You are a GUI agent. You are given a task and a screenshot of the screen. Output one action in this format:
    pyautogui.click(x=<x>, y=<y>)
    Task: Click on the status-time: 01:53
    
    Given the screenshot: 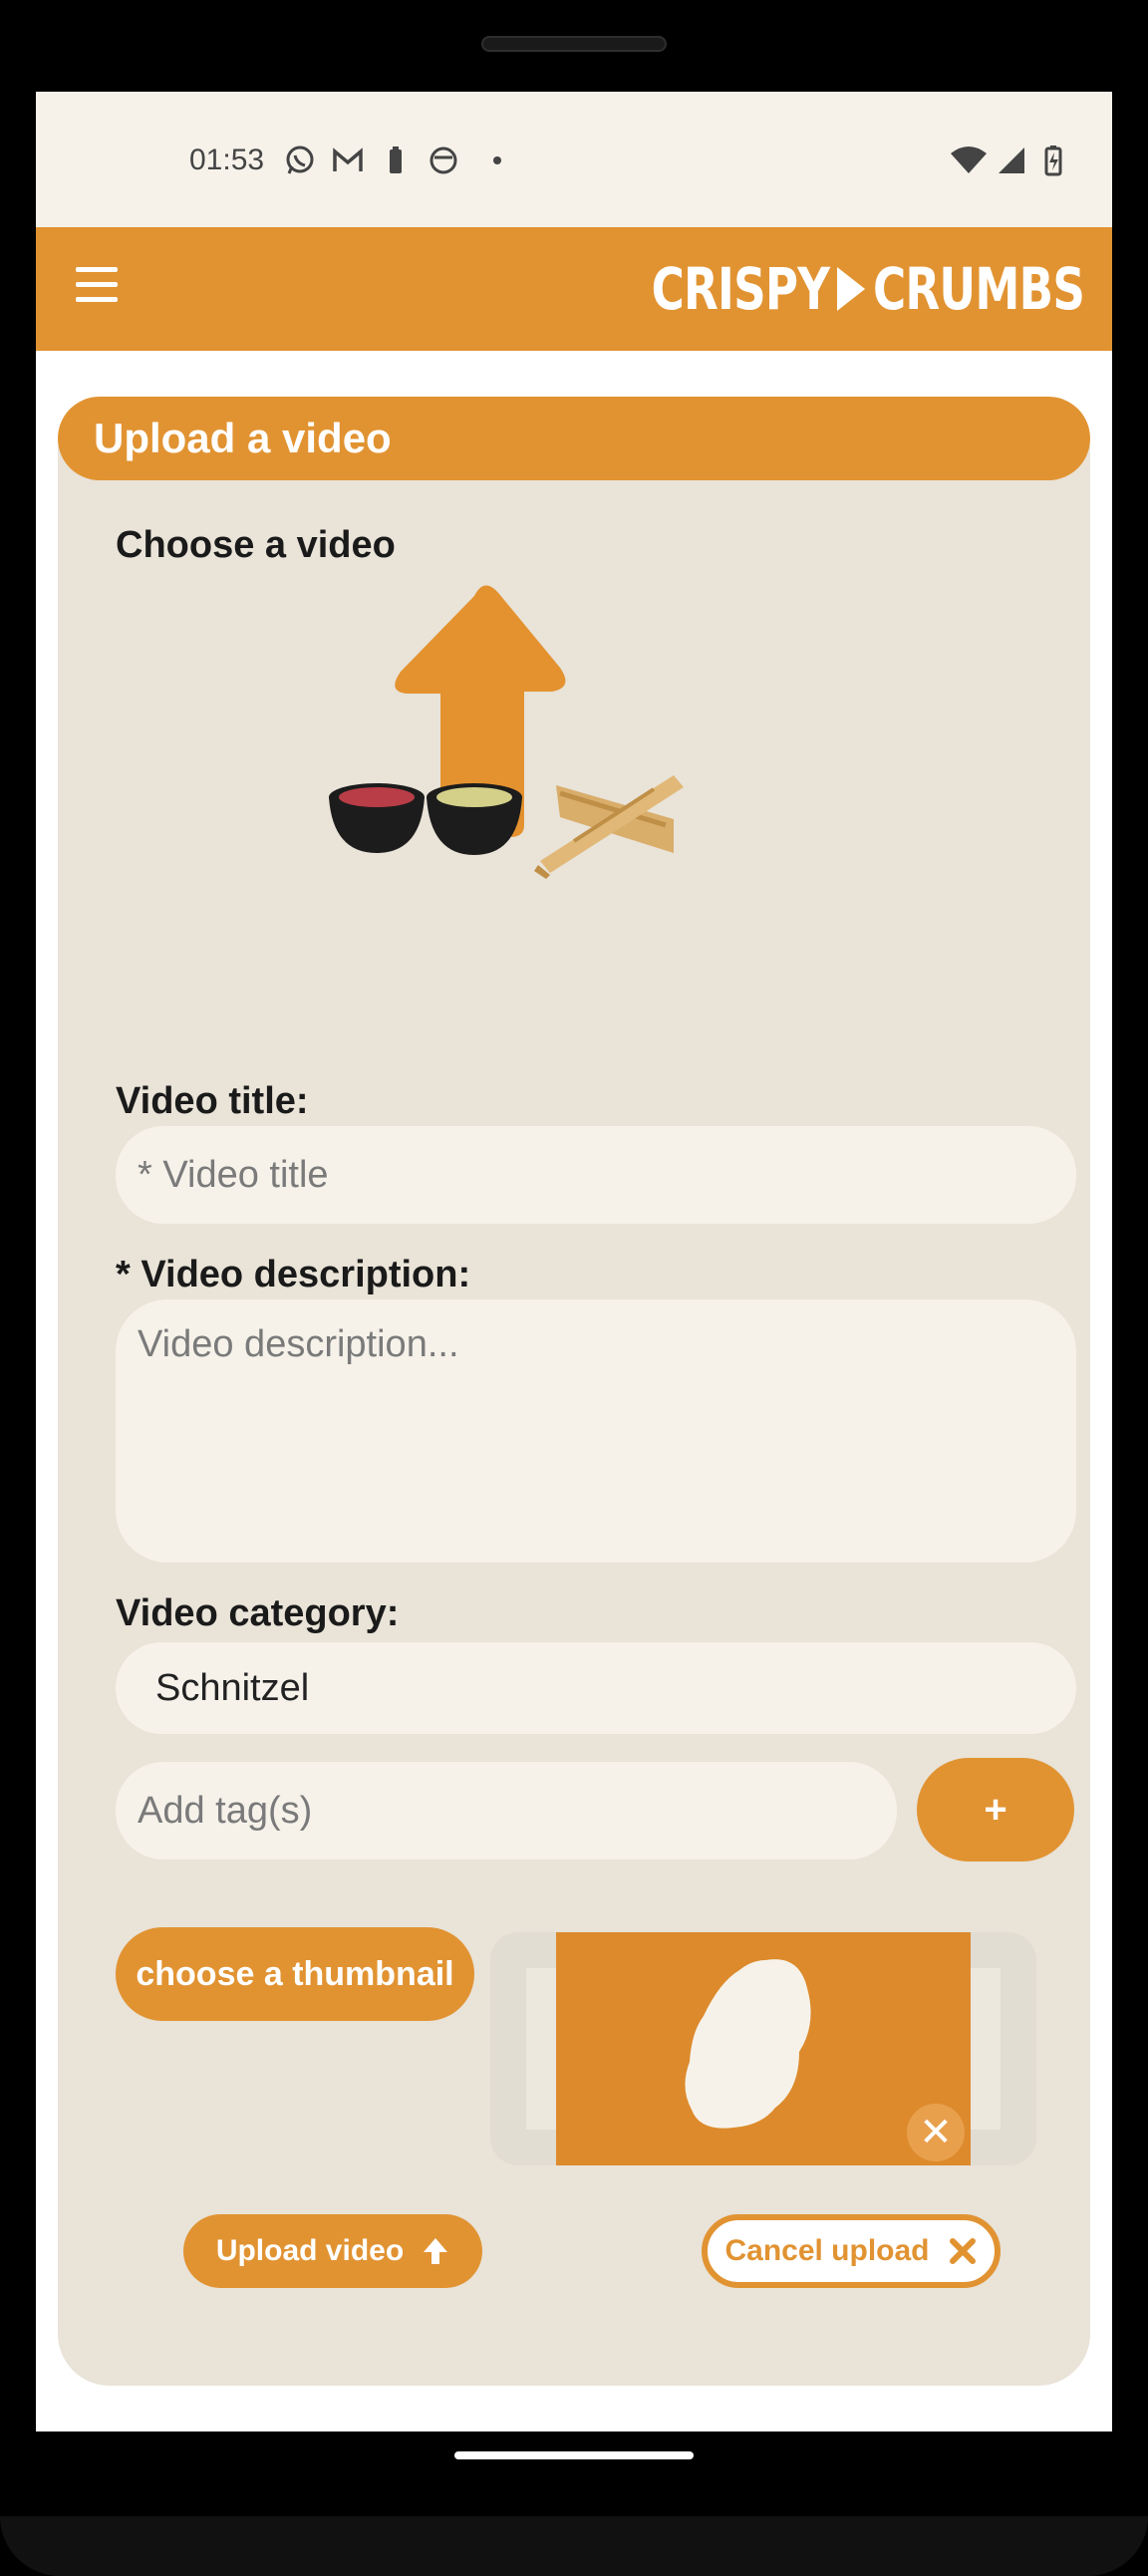 What is the action you would take?
    pyautogui.click(x=227, y=159)
    